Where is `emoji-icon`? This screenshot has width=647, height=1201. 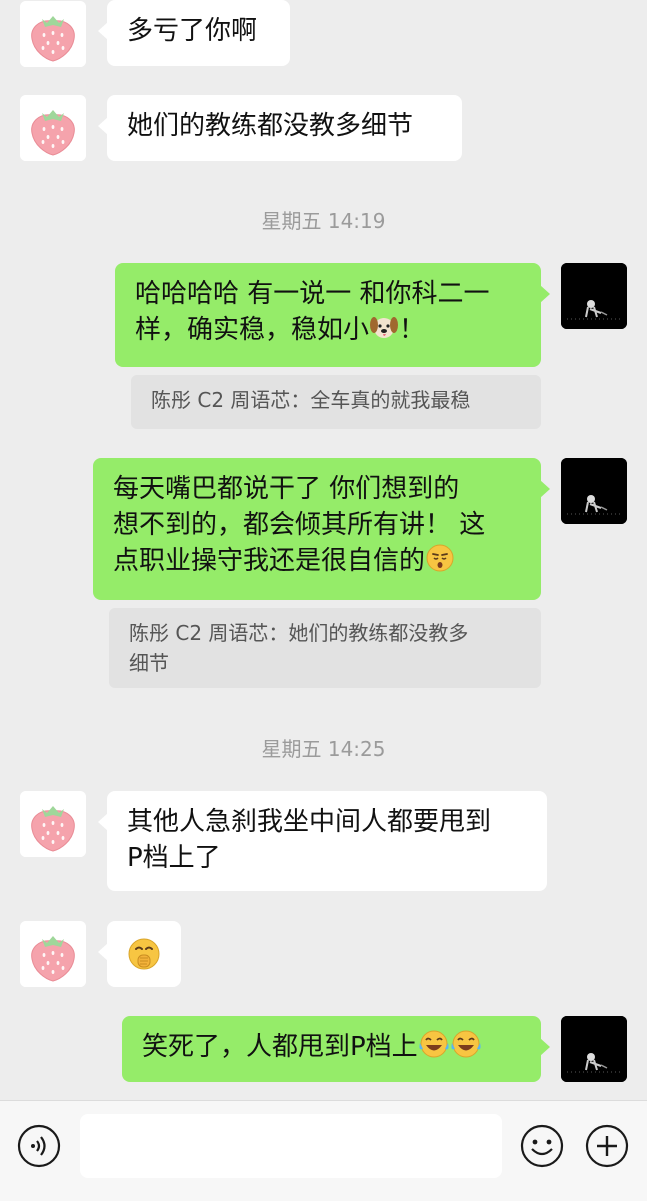
emoji-icon is located at coordinates (542, 1146).